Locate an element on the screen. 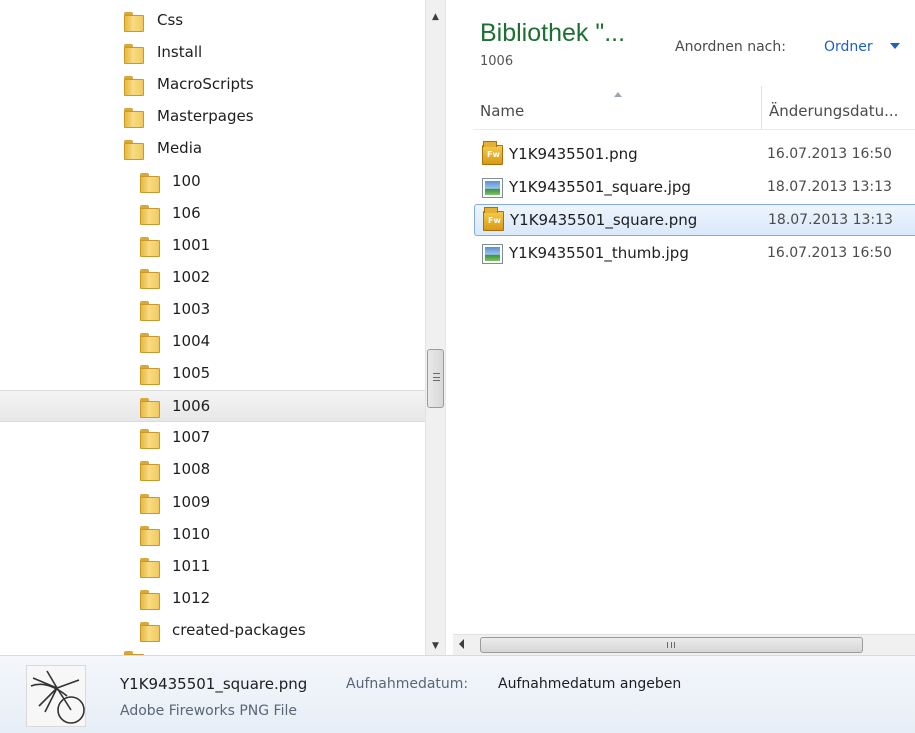  arrange-by-label: Anordnen nach: is located at coordinates (730, 47).